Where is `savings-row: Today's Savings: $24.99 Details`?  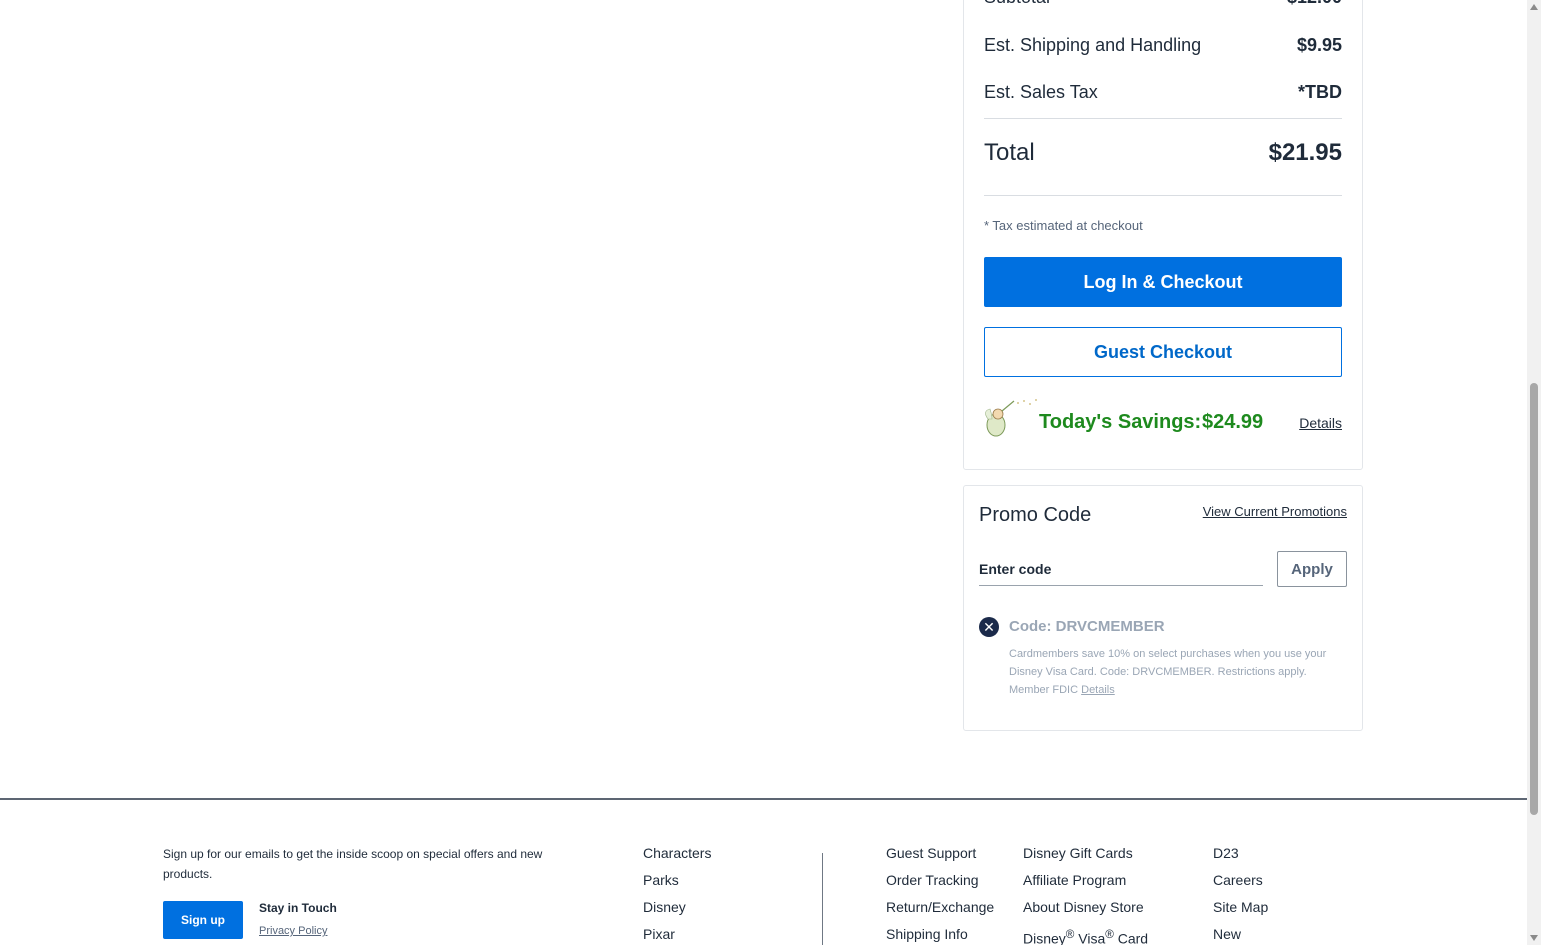
savings-row: Today's Savings: $24.99 Details is located at coordinates (1163, 418).